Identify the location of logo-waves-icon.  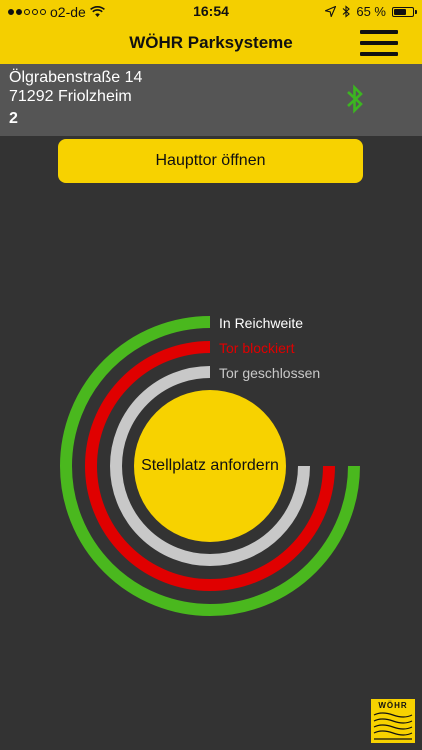
(393, 726).